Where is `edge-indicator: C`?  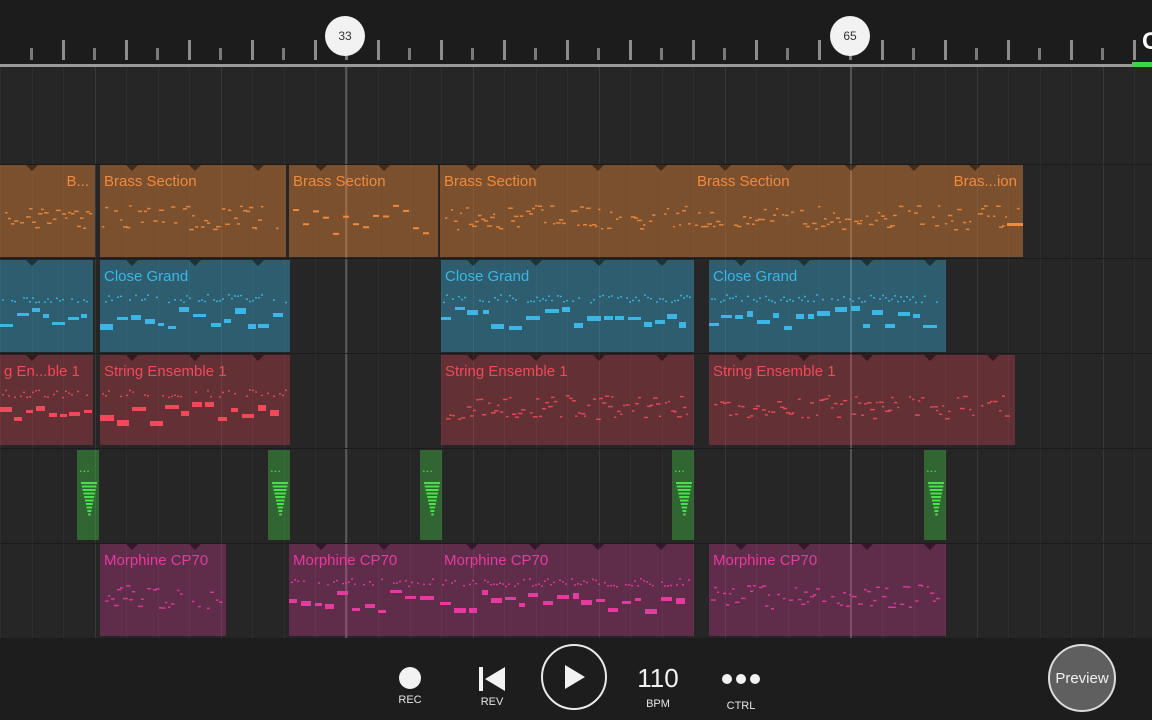 edge-indicator: C is located at coordinates (1147, 41).